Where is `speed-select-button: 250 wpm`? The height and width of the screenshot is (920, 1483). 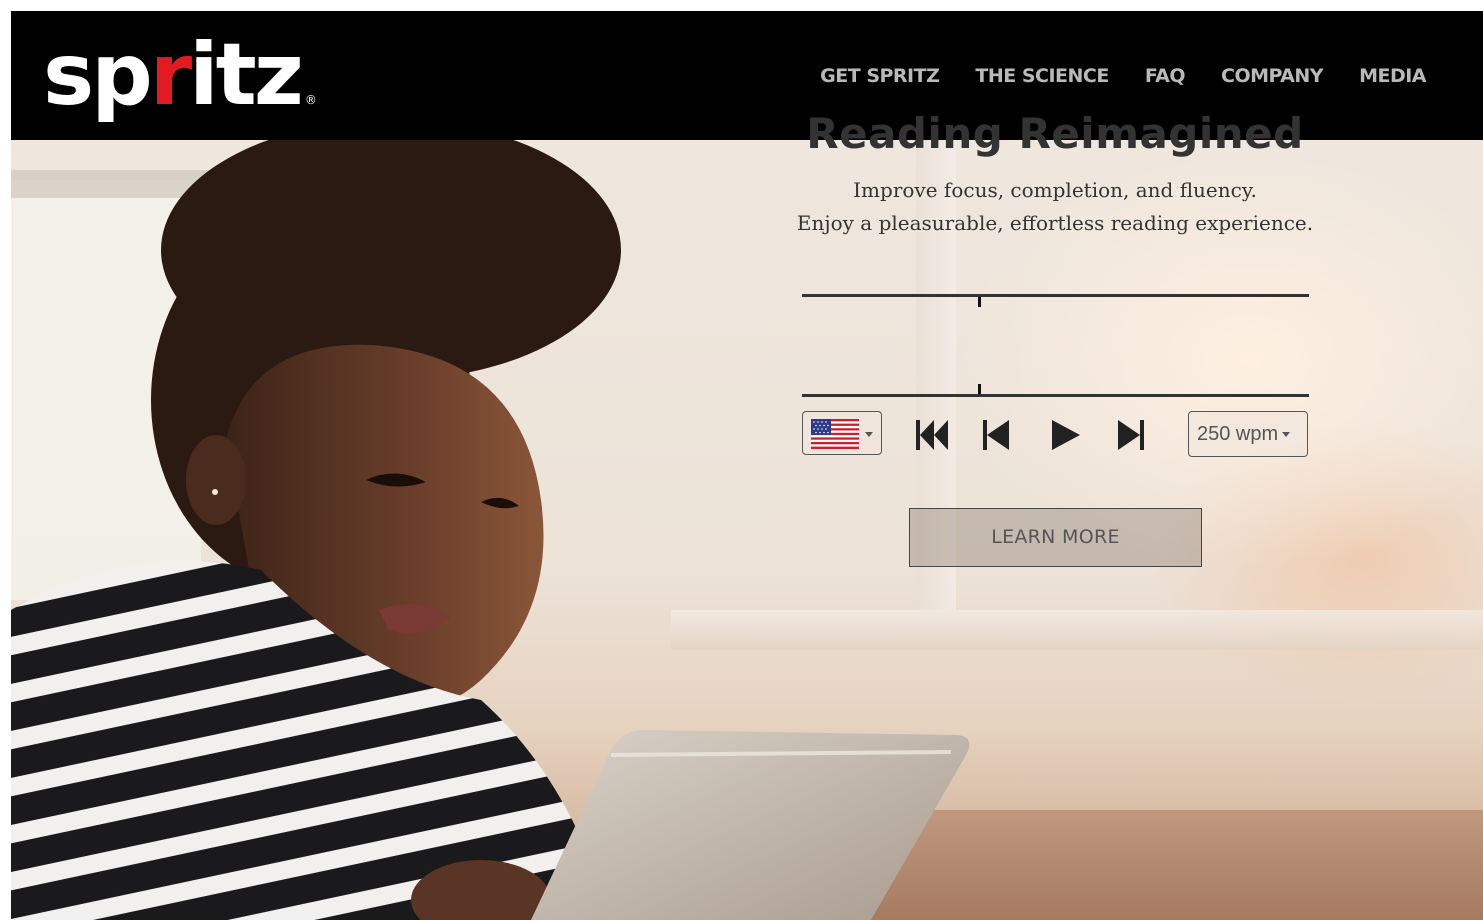
speed-select-button: 250 wpm is located at coordinates (1248, 434).